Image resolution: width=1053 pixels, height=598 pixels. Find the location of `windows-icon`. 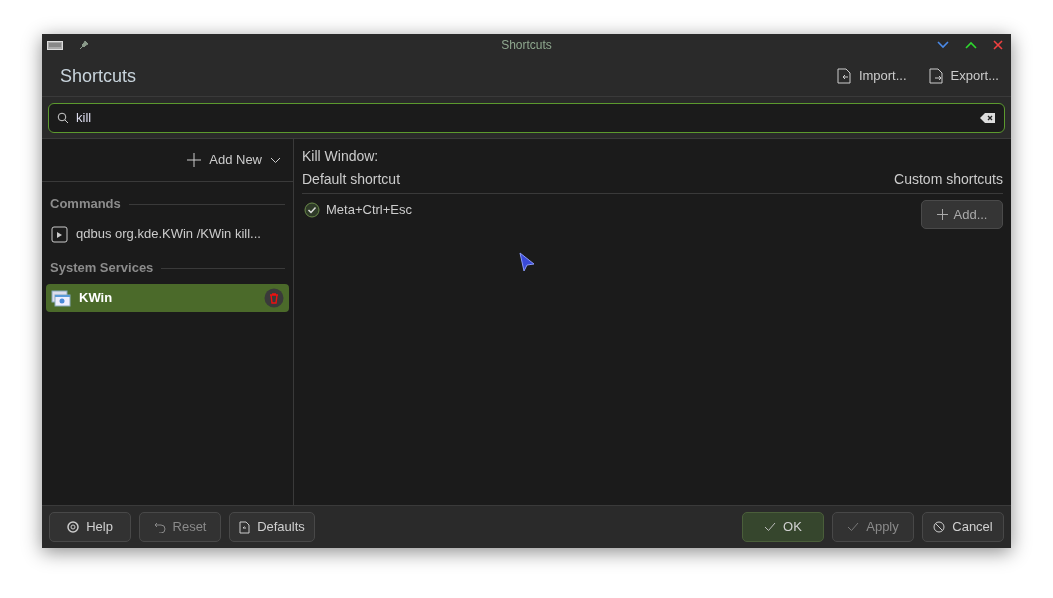

windows-icon is located at coordinates (61, 298).